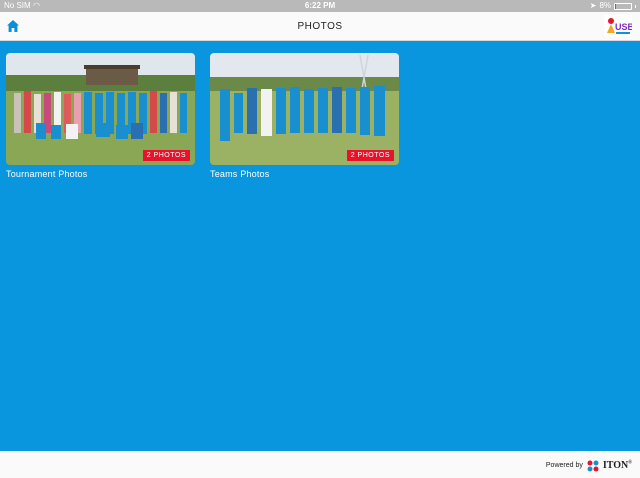 Image resolution: width=640 pixels, height=478 pixels. I want to click on status-bar: No SIM ◠ 6:22 PM ➤ 8%, so click(320, 6).